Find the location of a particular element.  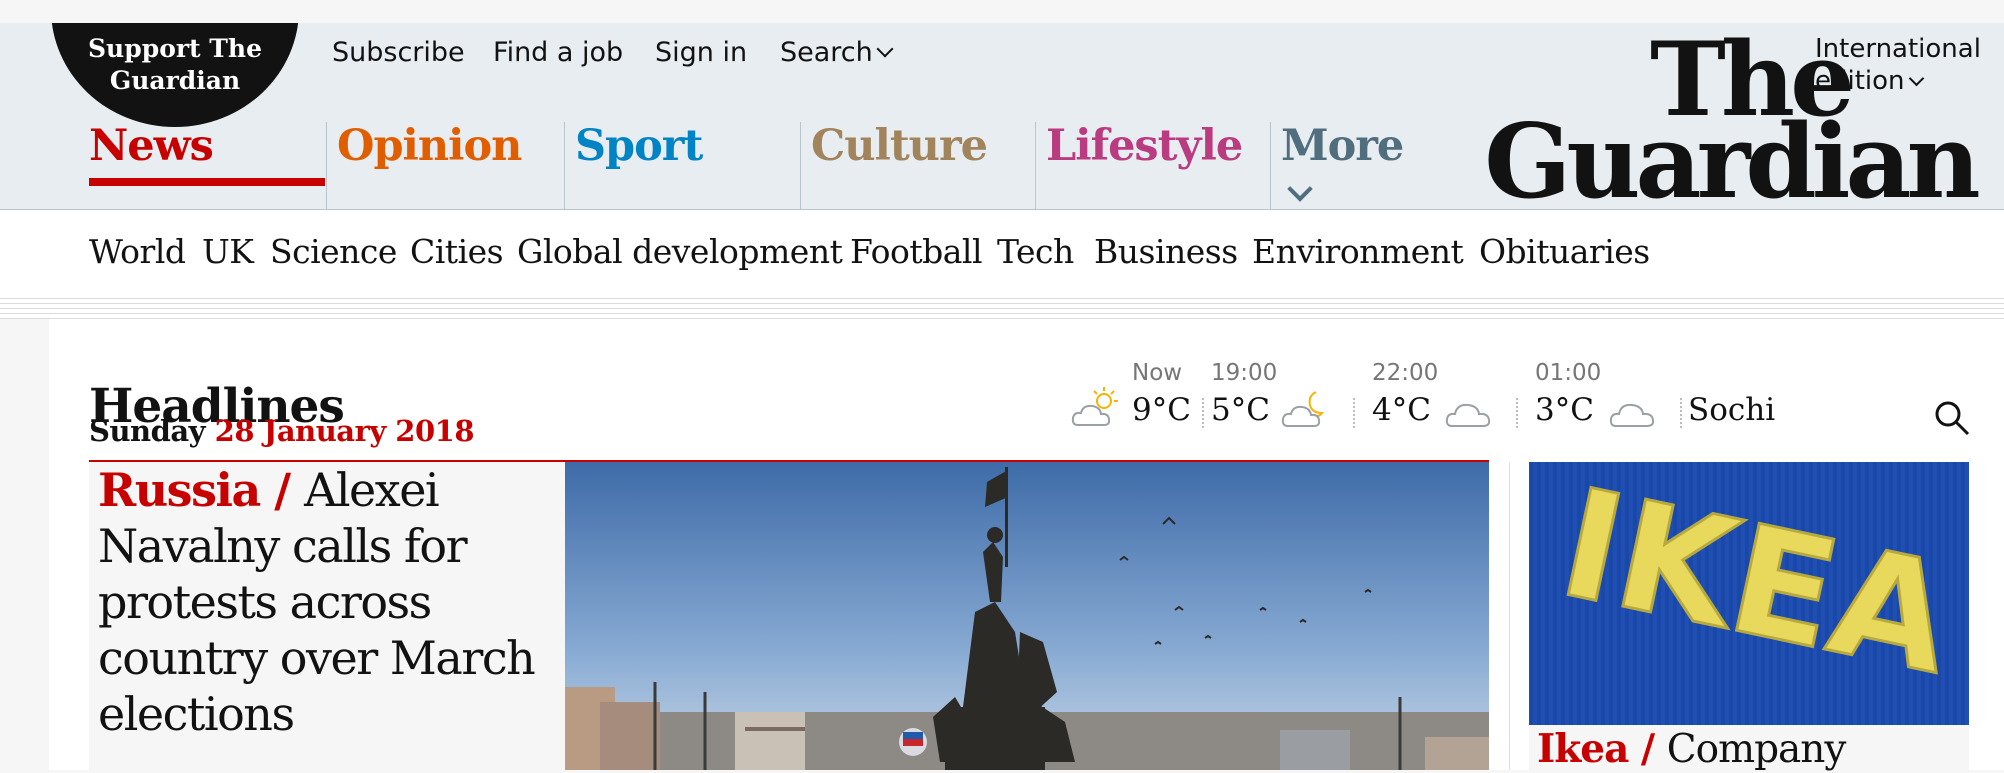

forecast-temp: 4°C is located at coordinates (1401, 410).